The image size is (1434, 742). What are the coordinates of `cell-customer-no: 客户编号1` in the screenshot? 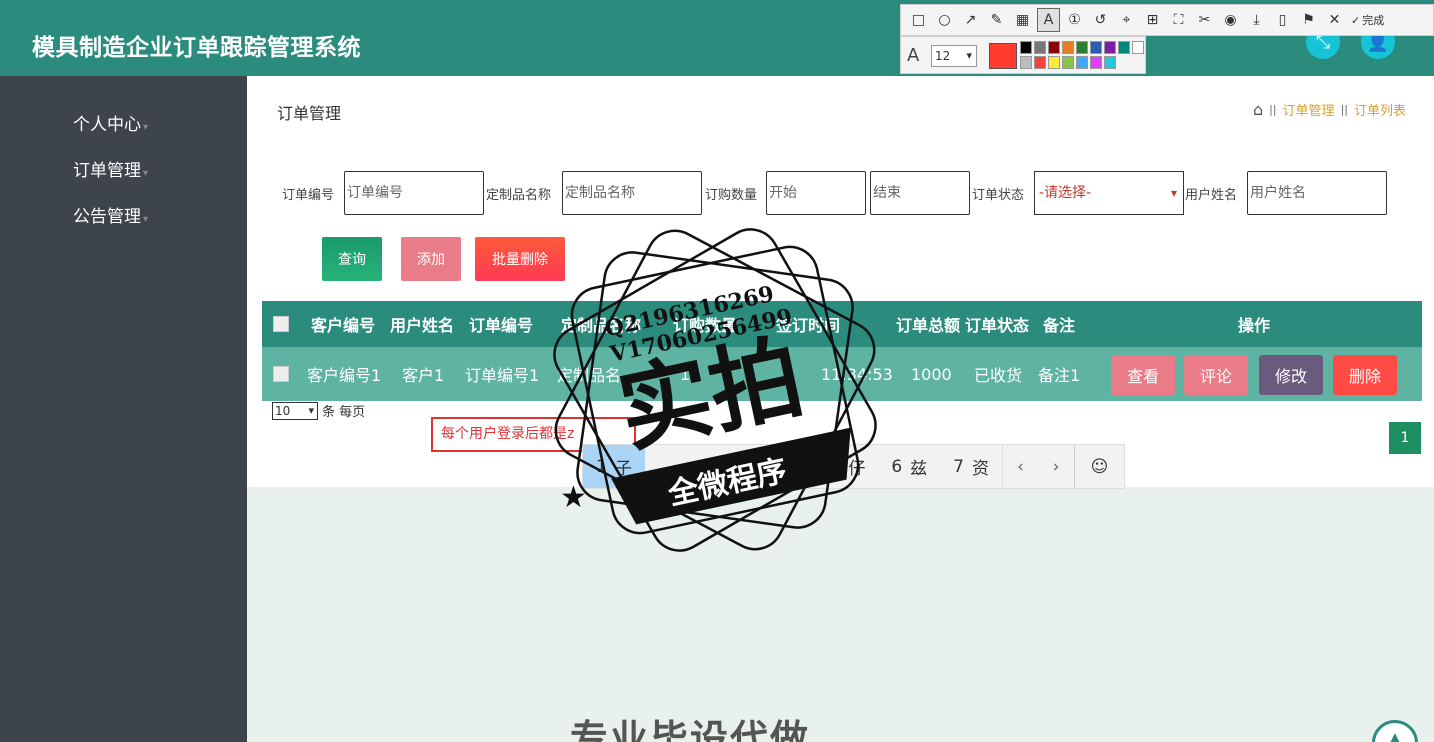 It's located at (344, 375).